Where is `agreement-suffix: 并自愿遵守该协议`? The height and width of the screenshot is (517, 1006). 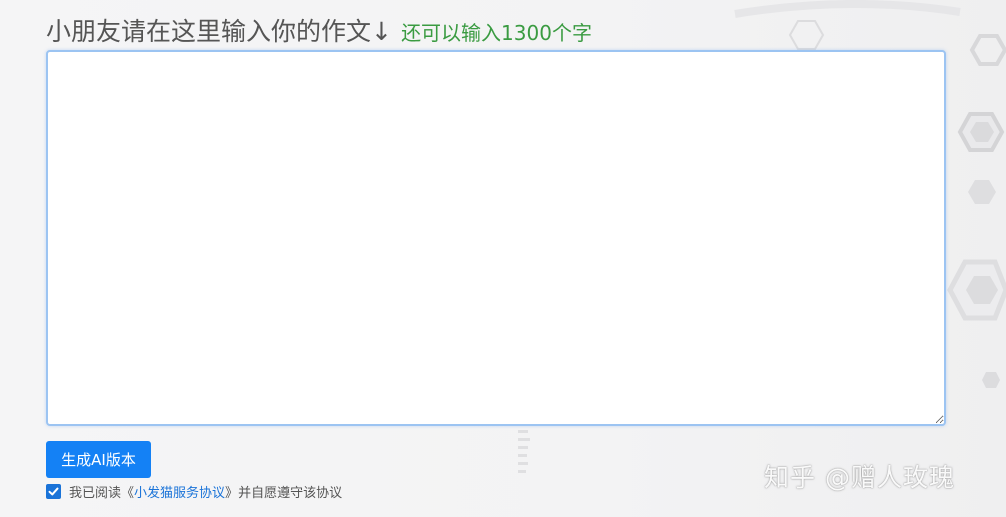 agreement-suffix: 并自愿遵守该协议 is located at coordinates (290, 493).